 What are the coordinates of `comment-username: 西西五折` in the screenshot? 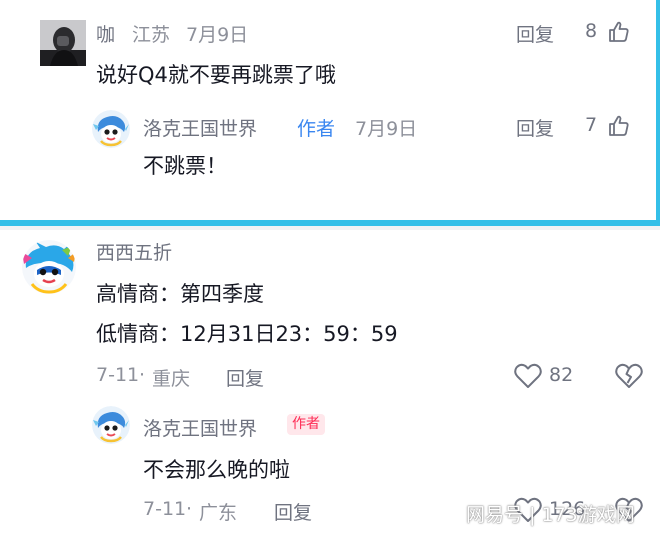 It's located at (134, 251).